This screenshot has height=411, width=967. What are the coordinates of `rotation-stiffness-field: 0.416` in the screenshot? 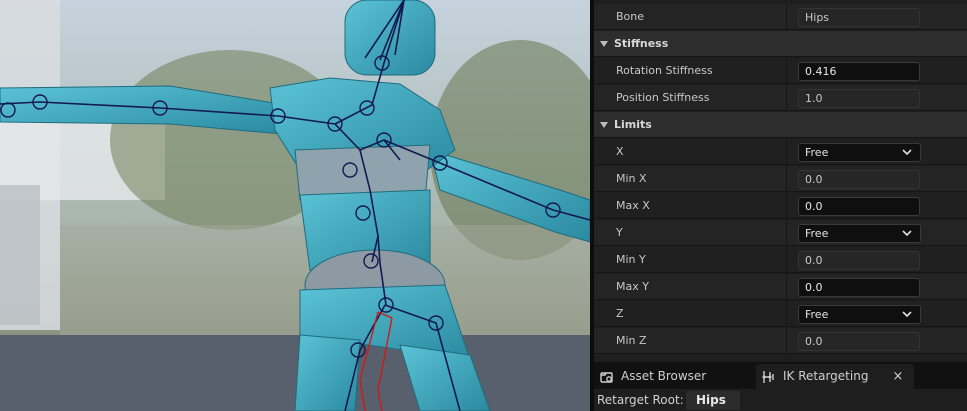 It's located at (859, 71).